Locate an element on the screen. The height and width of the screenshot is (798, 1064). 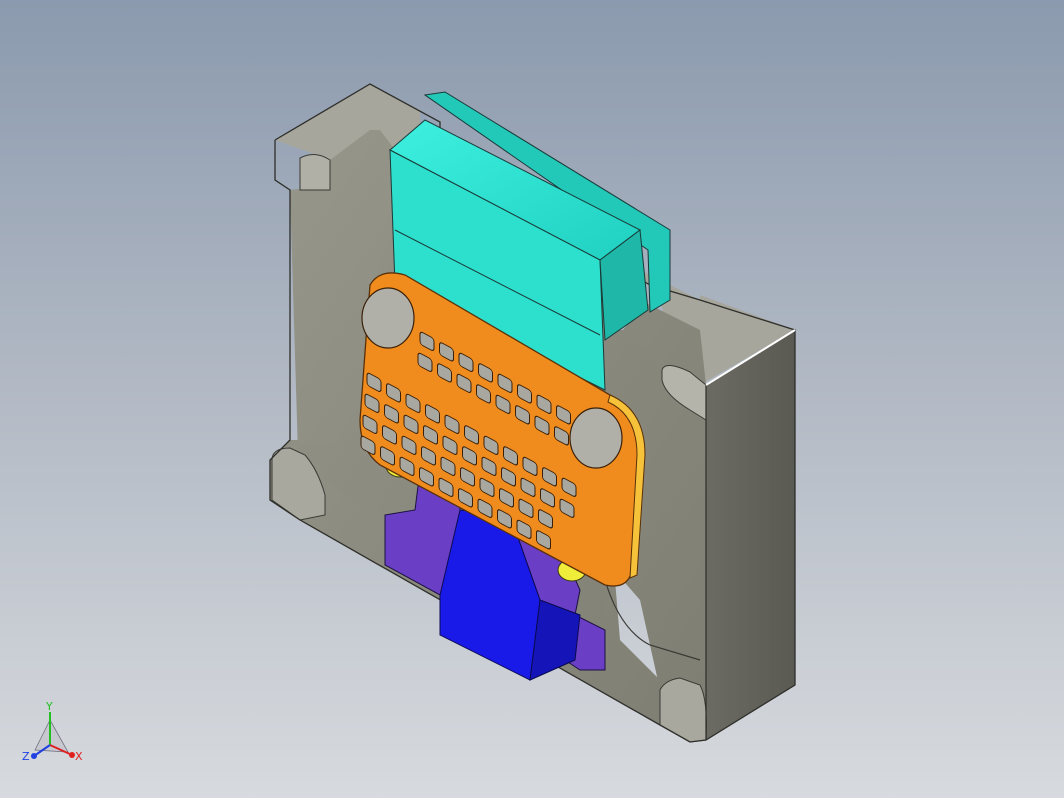
orientation-triad: Y X Z is located at coordinates (55, 735).